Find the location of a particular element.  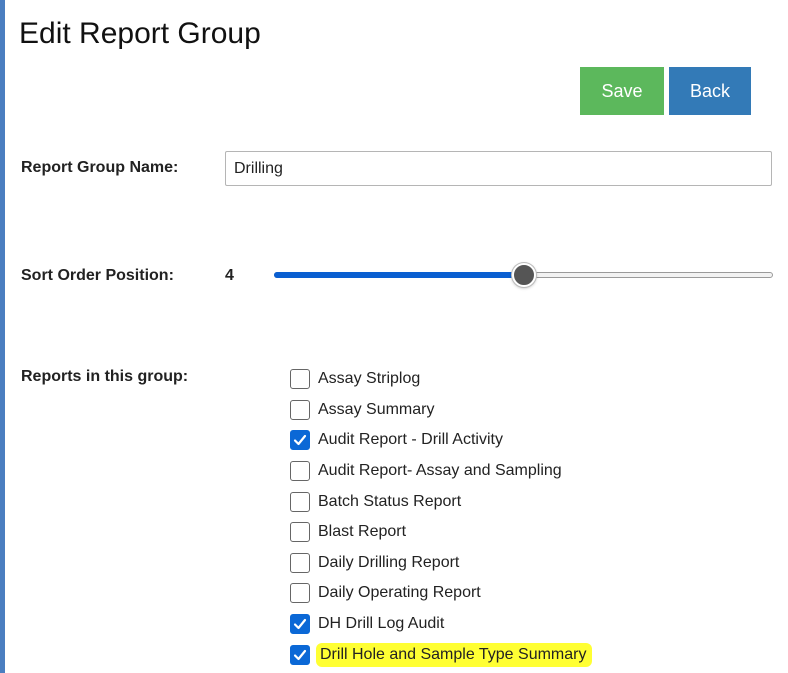

report-label: Daily Operating Report is located at coordinates (399, 593).